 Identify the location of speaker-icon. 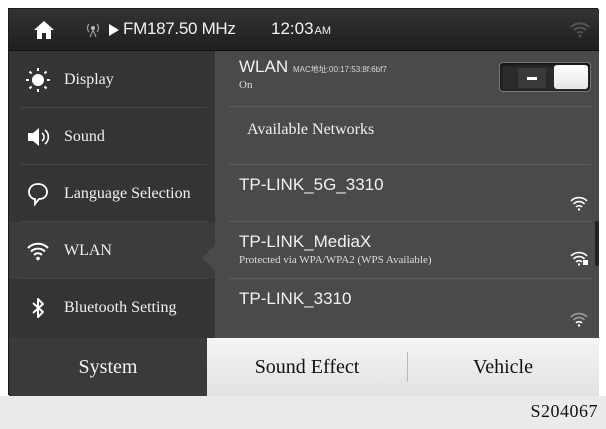
(39, 136).